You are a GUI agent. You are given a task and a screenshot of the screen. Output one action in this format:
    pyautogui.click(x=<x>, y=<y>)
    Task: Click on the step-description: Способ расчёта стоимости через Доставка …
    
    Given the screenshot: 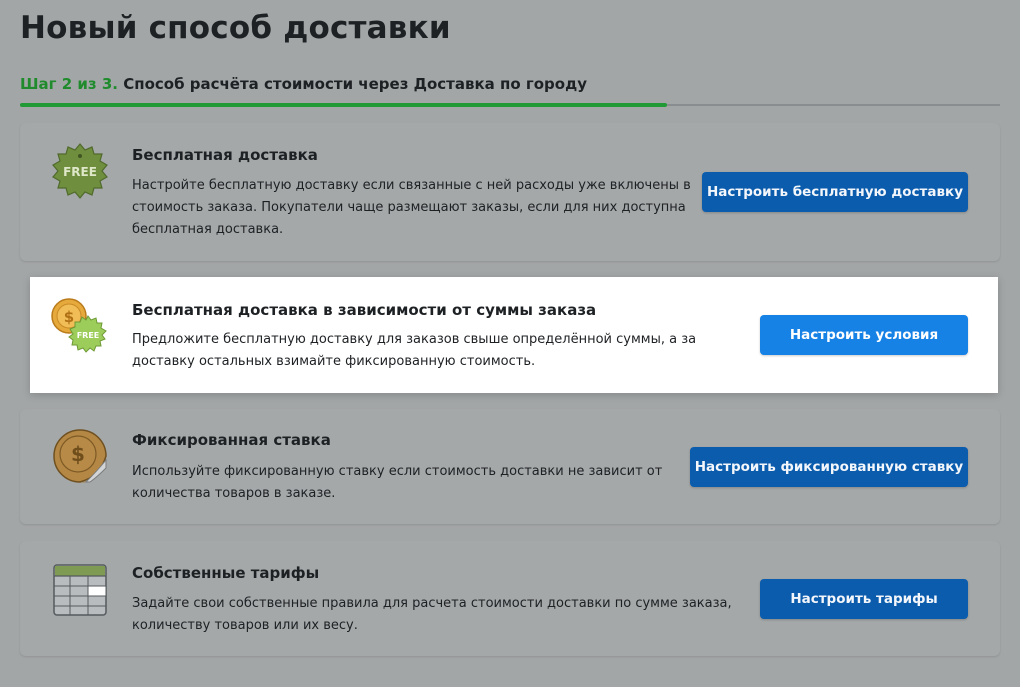 What is the action you would take?
    pyautogui.click(x=352, y=84)
    